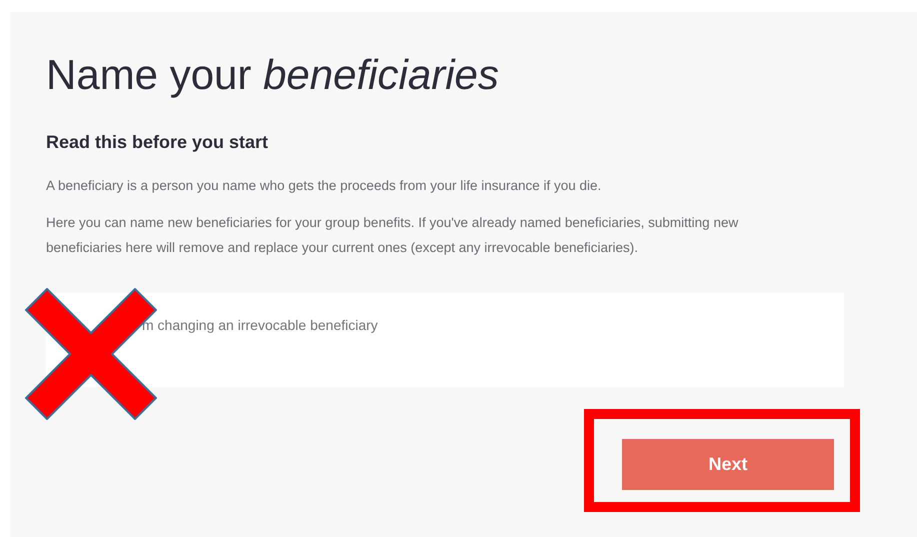 The width and height of the screenshot is (917, 537). Describe the element at coordinates (728, 464) in the screenshot. I see `next-button: Next` at that location.